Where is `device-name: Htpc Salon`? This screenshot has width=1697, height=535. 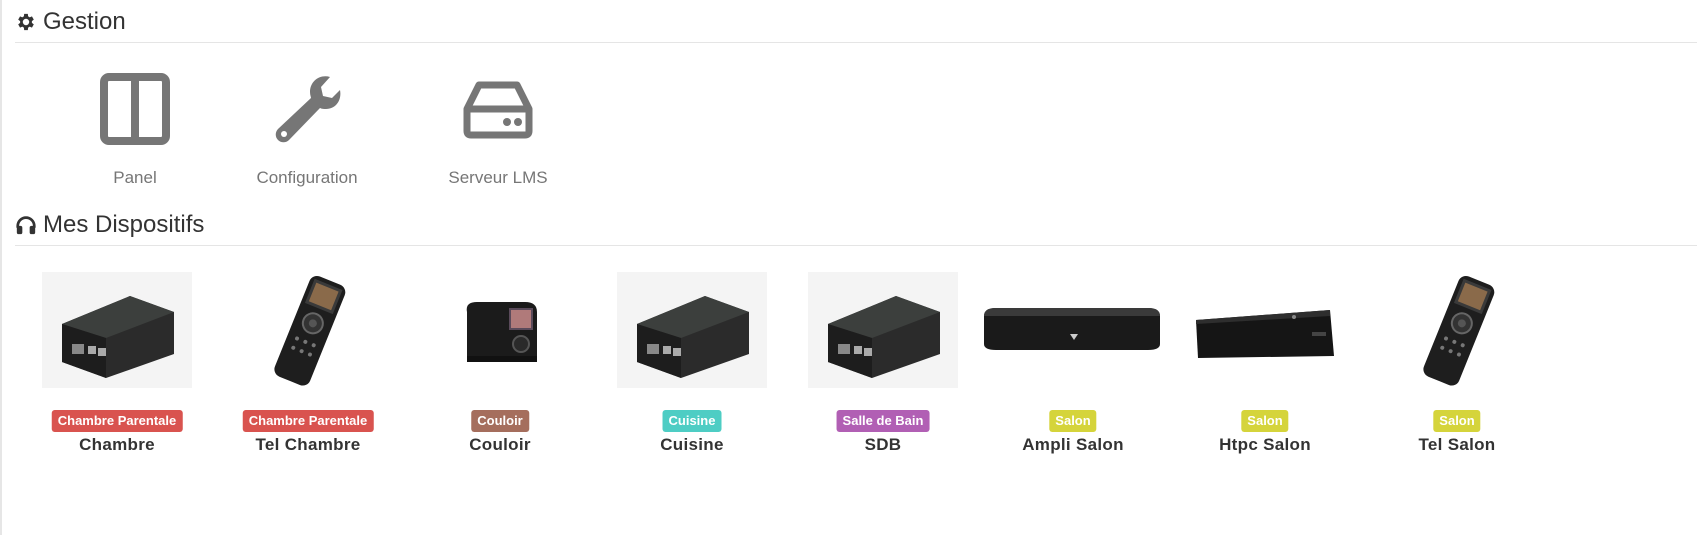 device-name: Htpc Salon is located at coordinates (1265, 444).